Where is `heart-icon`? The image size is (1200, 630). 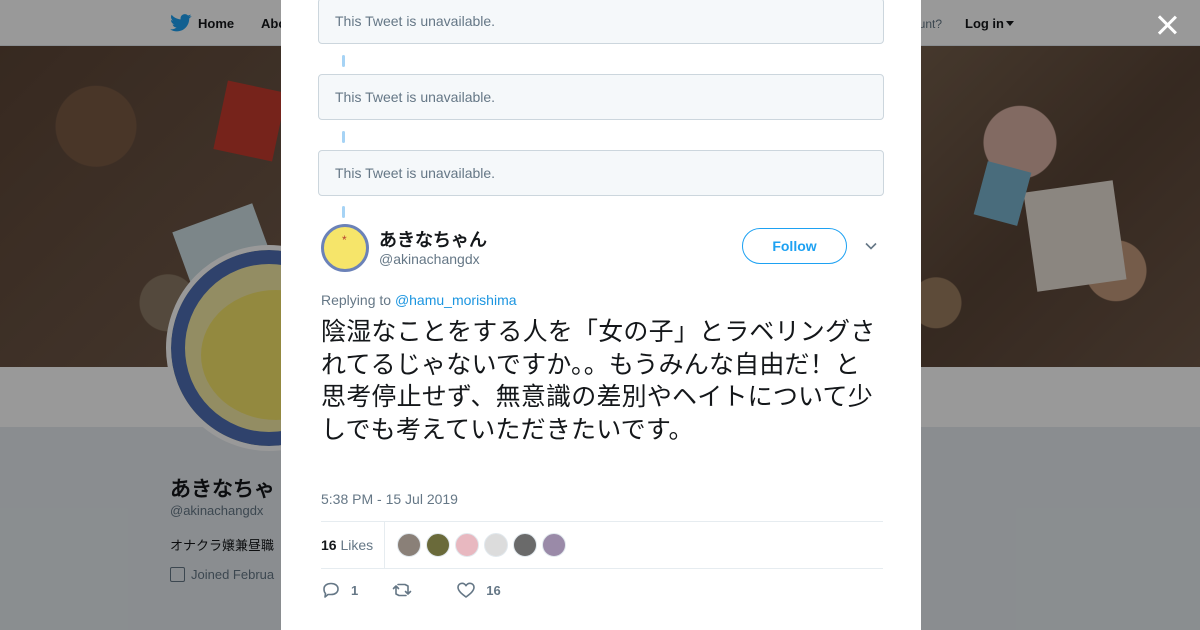 heart-icon is located at coordinates (466, 590).